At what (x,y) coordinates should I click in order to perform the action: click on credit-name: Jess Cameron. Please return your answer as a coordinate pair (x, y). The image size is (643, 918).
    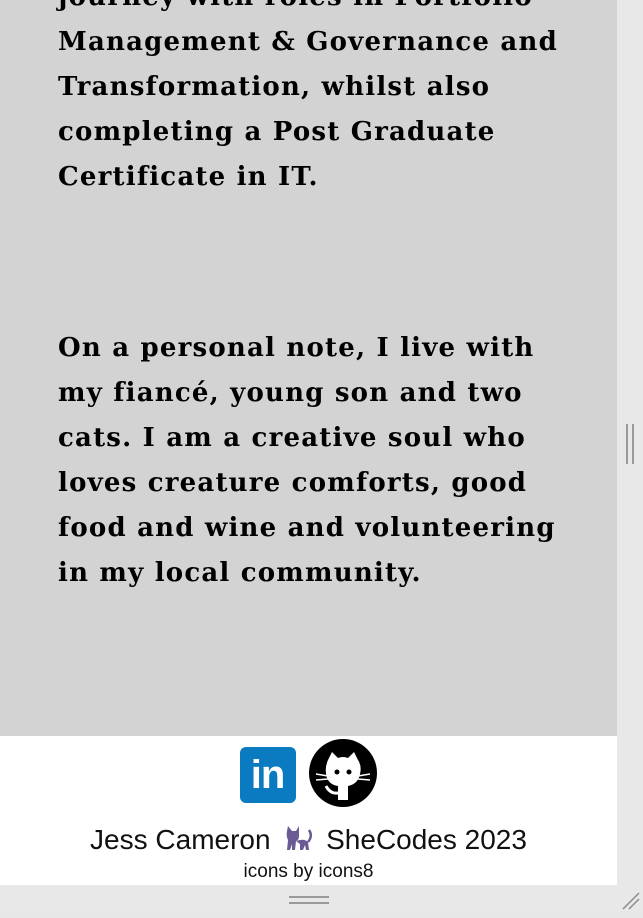
    Looking at the image, I should click on (180, 839).